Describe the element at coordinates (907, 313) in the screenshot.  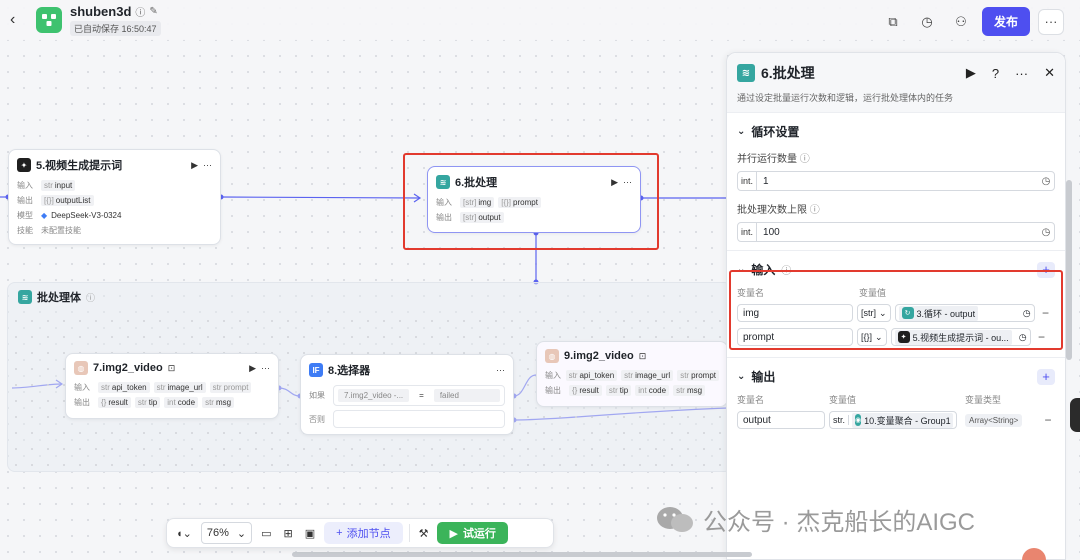
I see `loop-icon: ↻` at that location.